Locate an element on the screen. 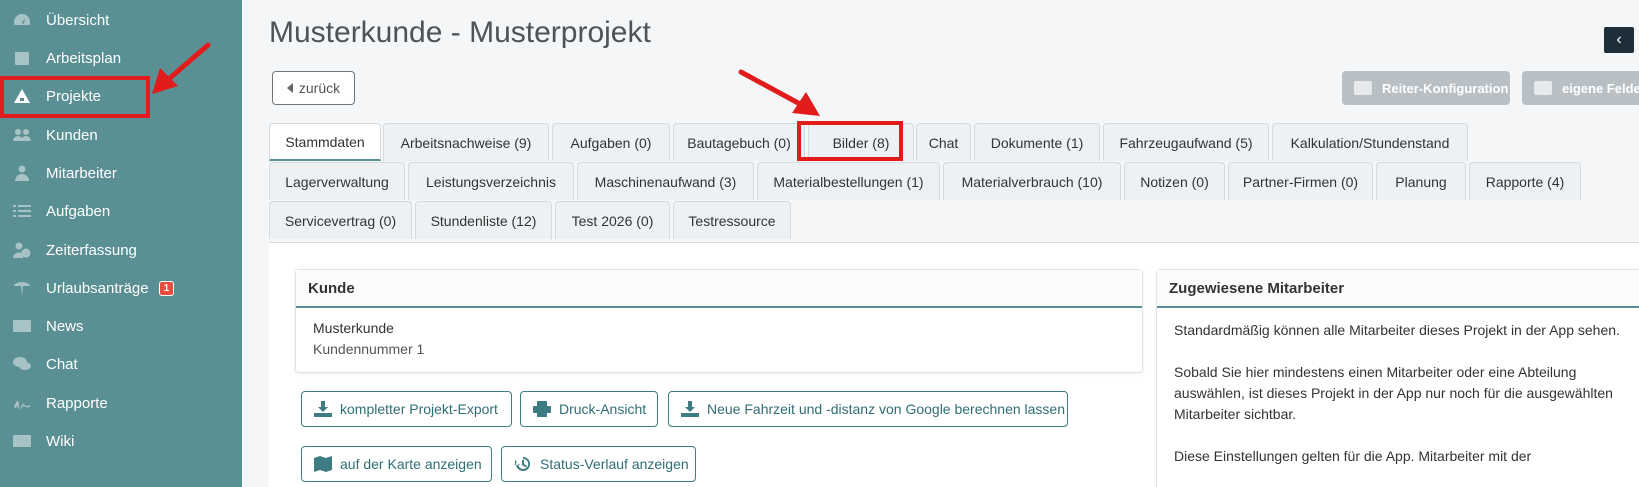  signature-icon is located at coordinates (22, 403).